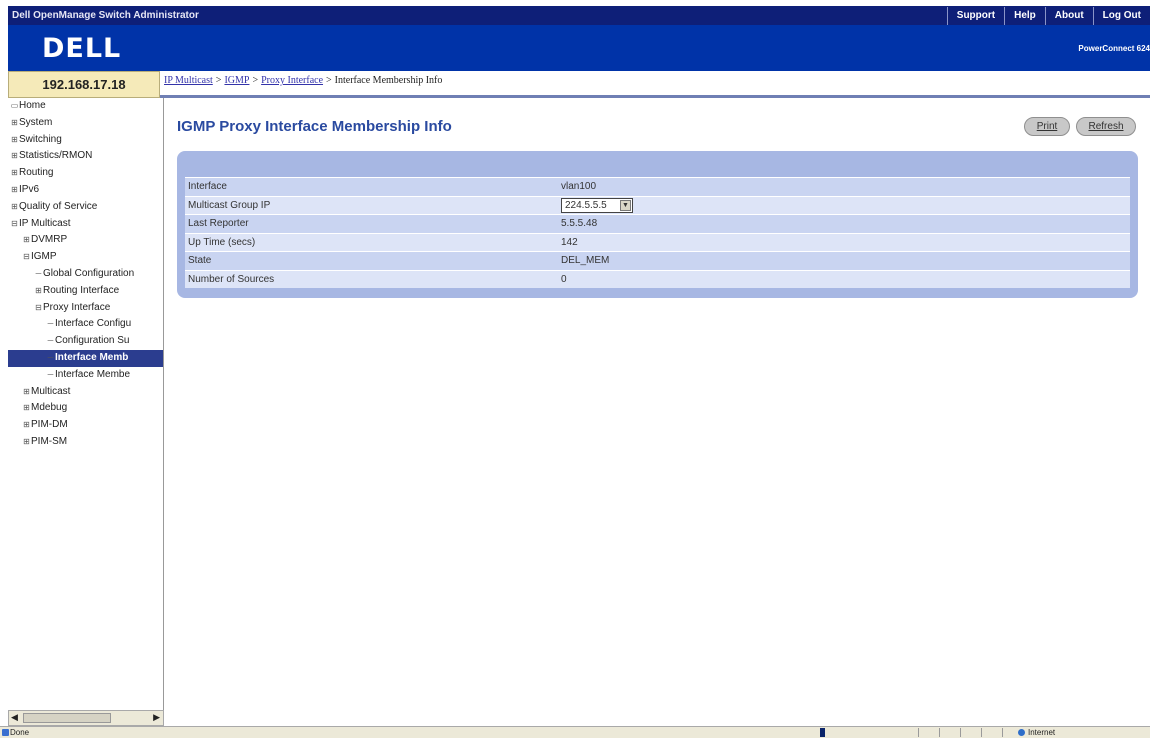  What do you see at coordinates (657, 241) in the screenshot?
I see `table-row-up-time: Up Time (secs) 142` at bounding box center [657, 241].